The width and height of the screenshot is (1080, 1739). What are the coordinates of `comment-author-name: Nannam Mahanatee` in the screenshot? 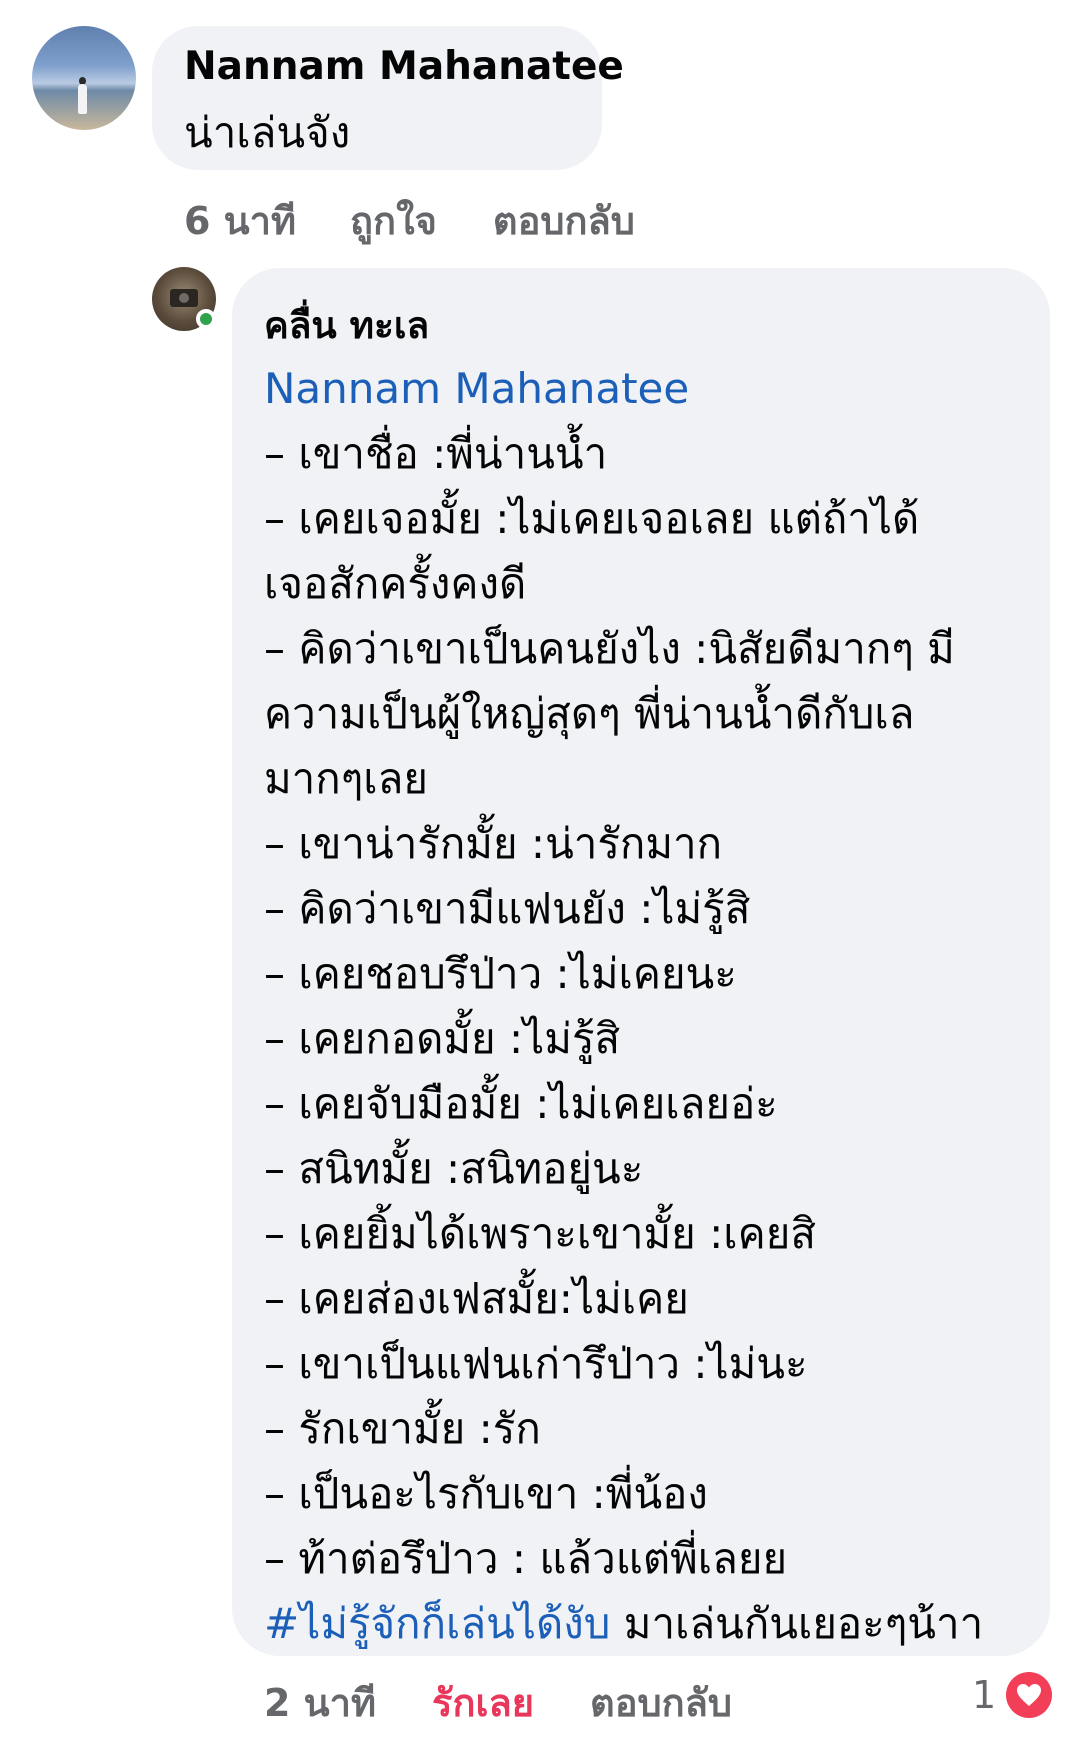 It's located at (404, 66).